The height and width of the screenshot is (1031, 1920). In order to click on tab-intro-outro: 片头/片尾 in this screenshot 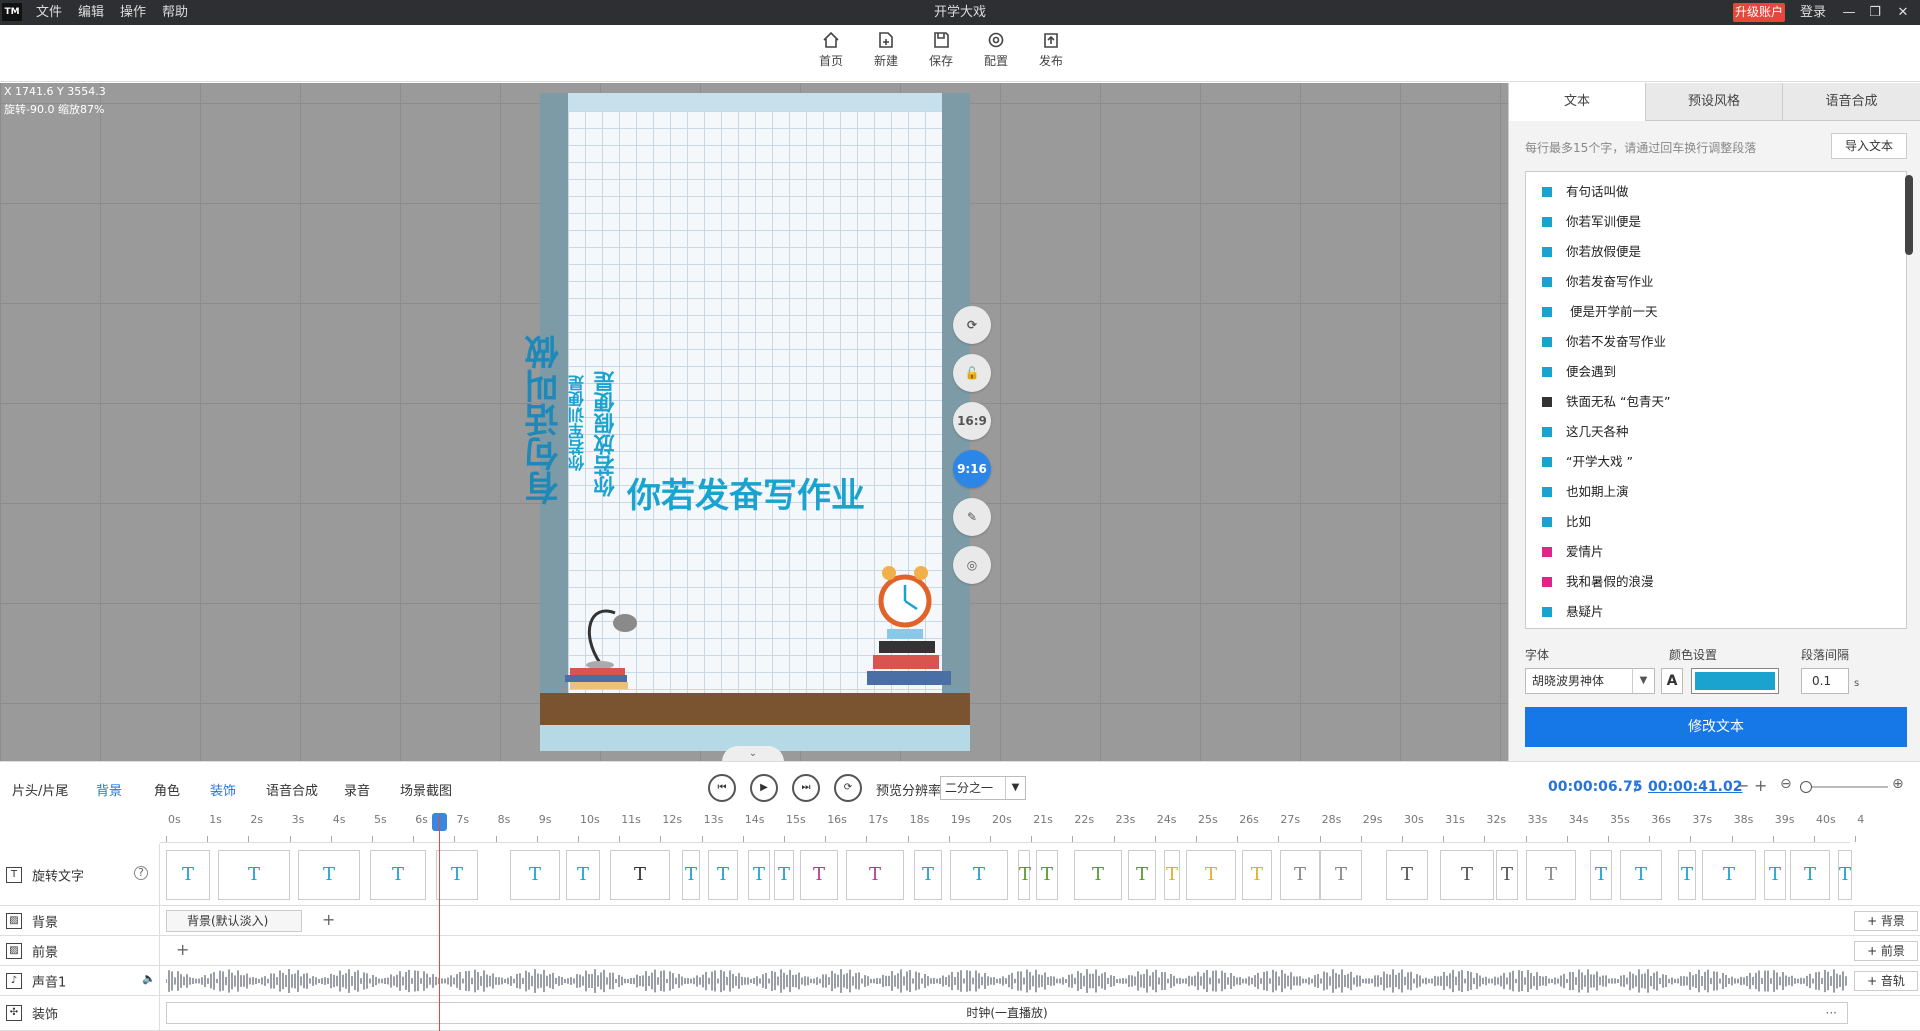, I will do `click(40, 789)`.